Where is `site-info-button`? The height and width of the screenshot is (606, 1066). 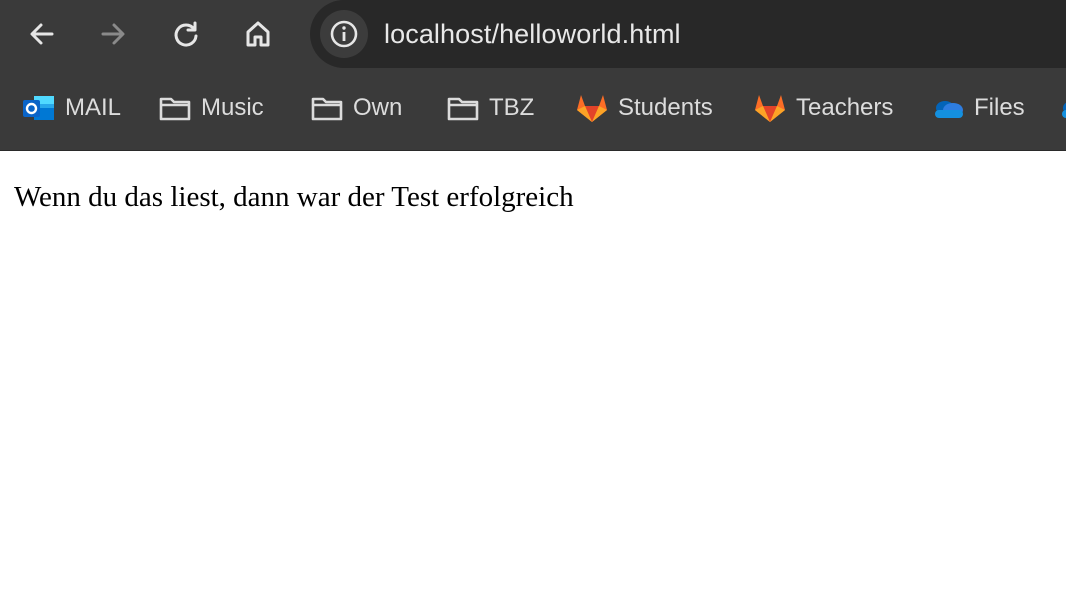
site-info-button is located at coordinates (344, 34).